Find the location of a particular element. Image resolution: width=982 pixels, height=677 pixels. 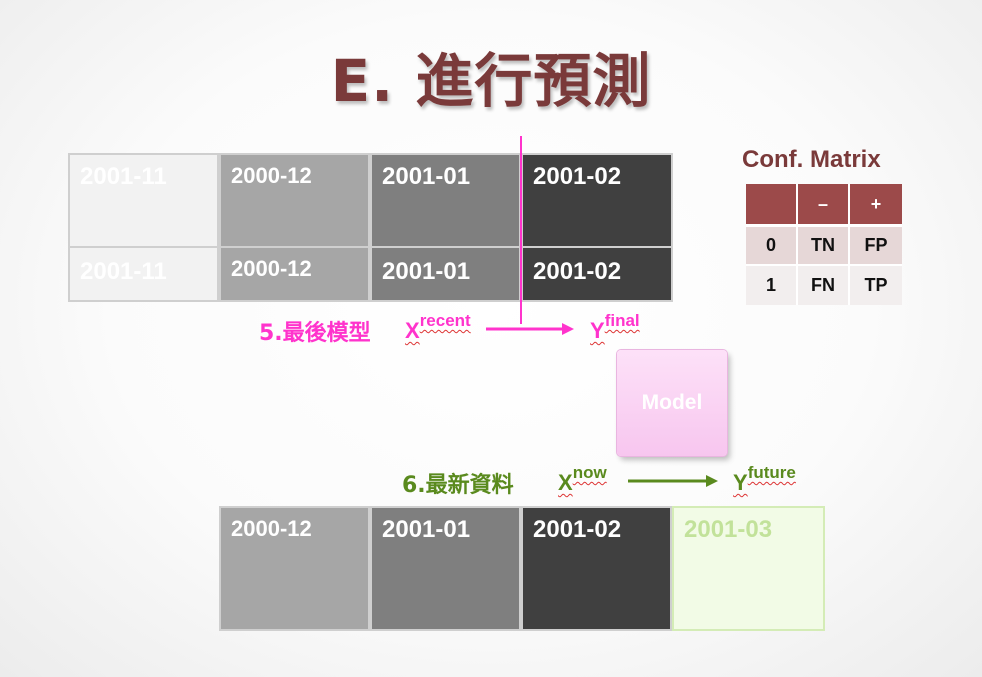

step6-x-base: X is located at coordinates (565, 482).